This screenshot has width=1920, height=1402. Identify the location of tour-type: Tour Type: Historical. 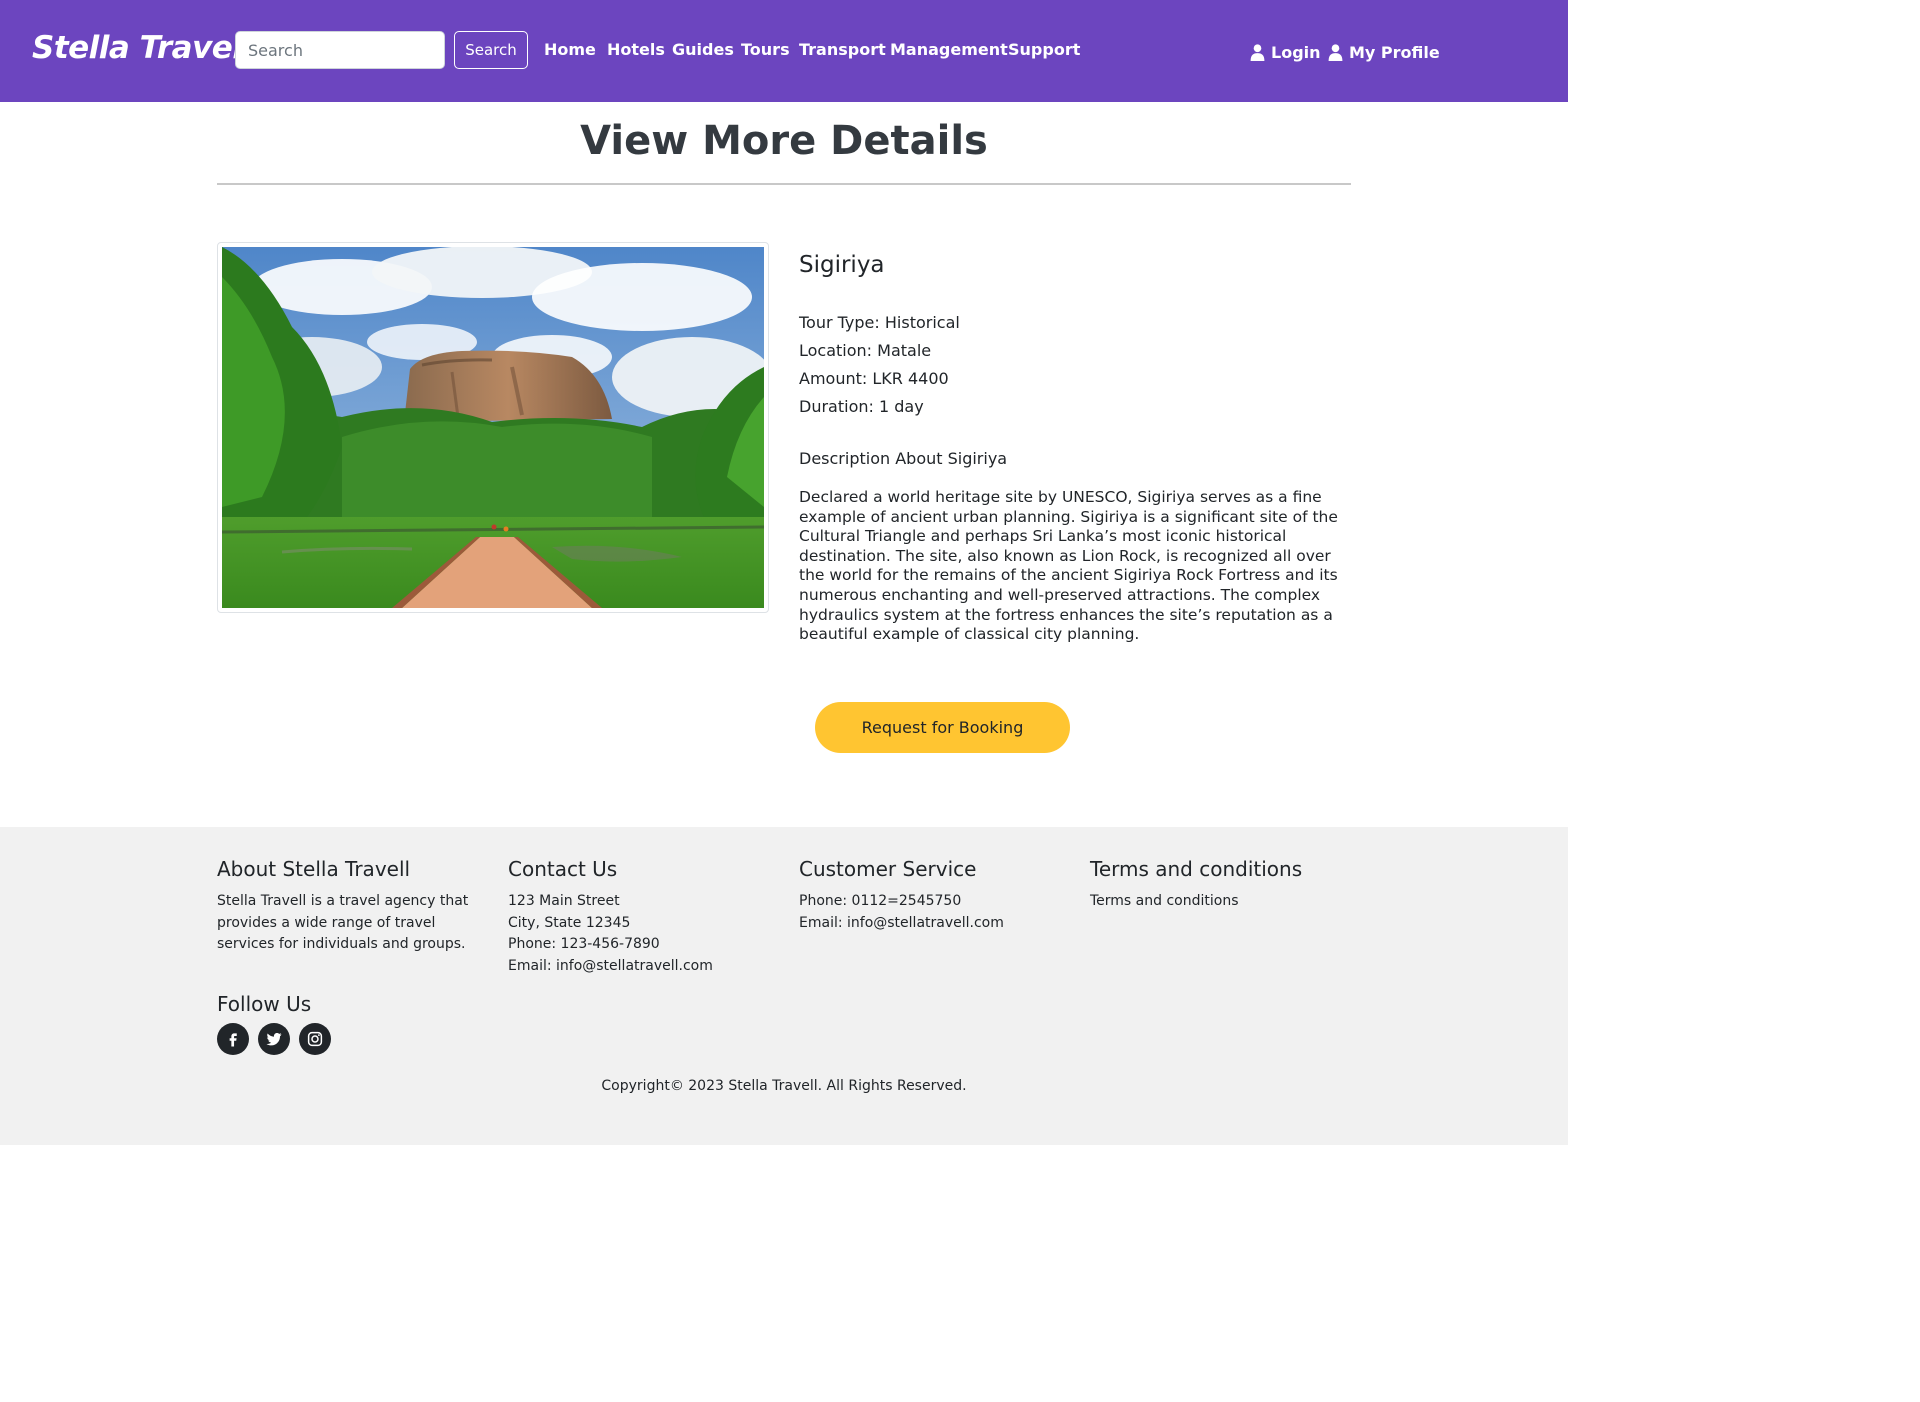
(879, 322).